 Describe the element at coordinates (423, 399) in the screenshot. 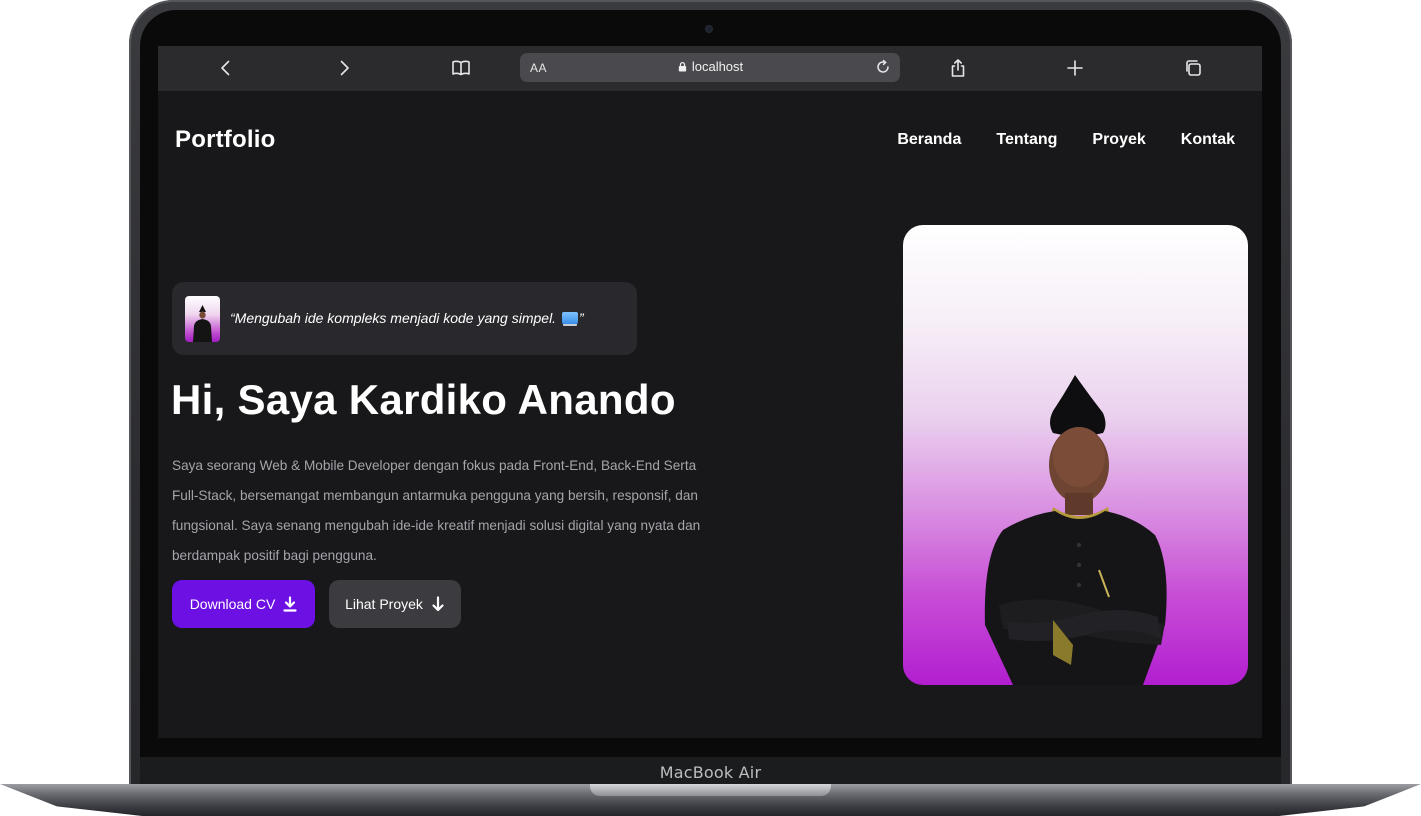

I see `hero-title: Hi, Saya Kardiko Anando` at that location.